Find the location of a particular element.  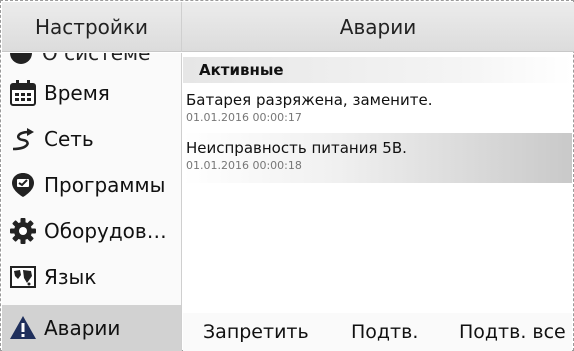

section-header-active: Активные is located at coordinates (377, 70).